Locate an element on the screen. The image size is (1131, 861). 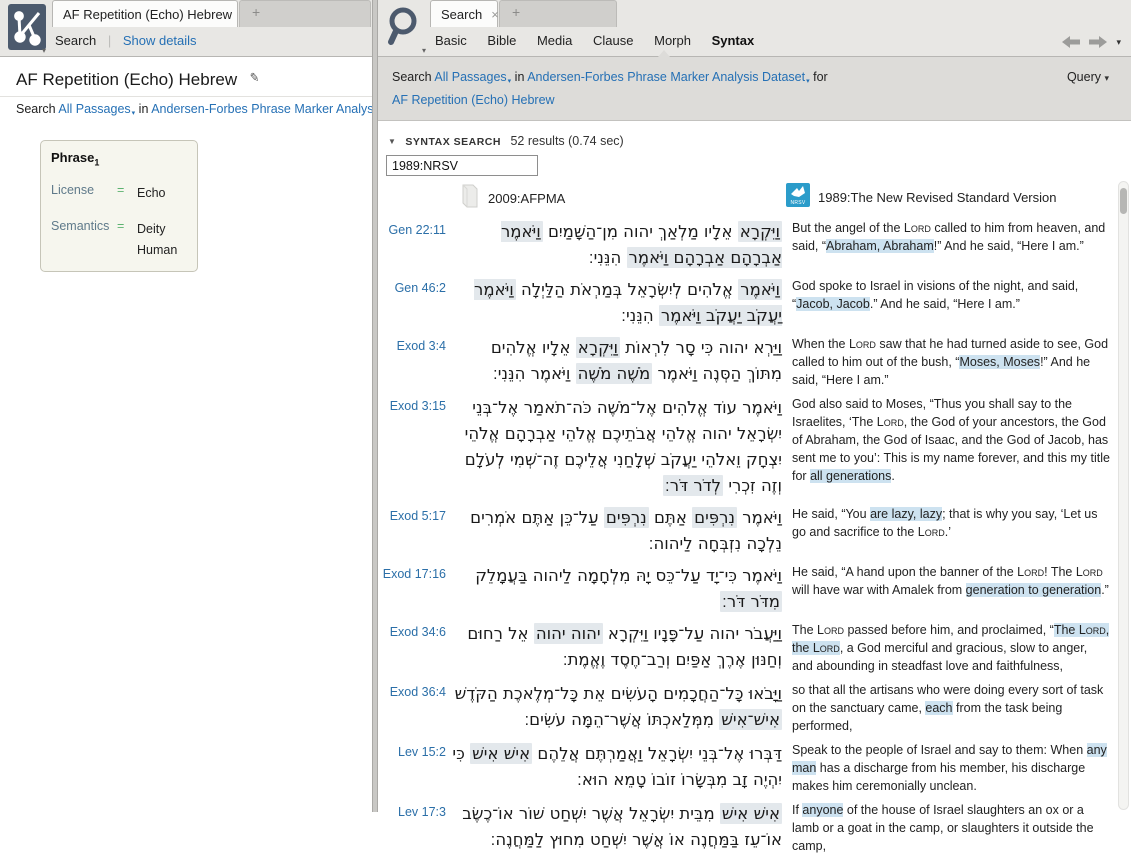
tab-syntax: Syntax is located at coordinates (733, 40).